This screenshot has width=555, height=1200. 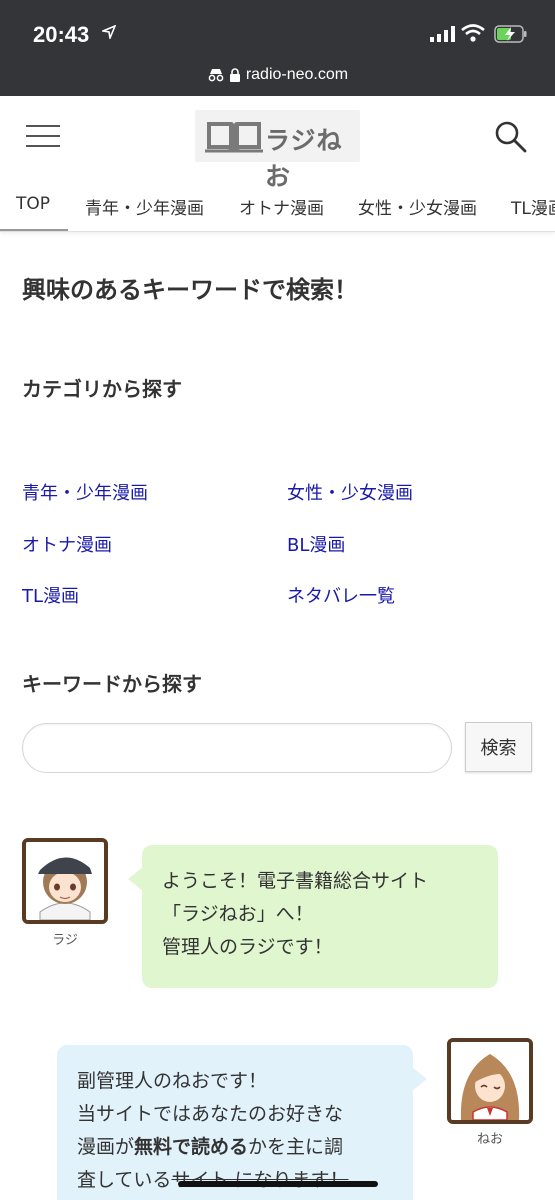 I want to click on search-icon, so click(x=511, y=137).